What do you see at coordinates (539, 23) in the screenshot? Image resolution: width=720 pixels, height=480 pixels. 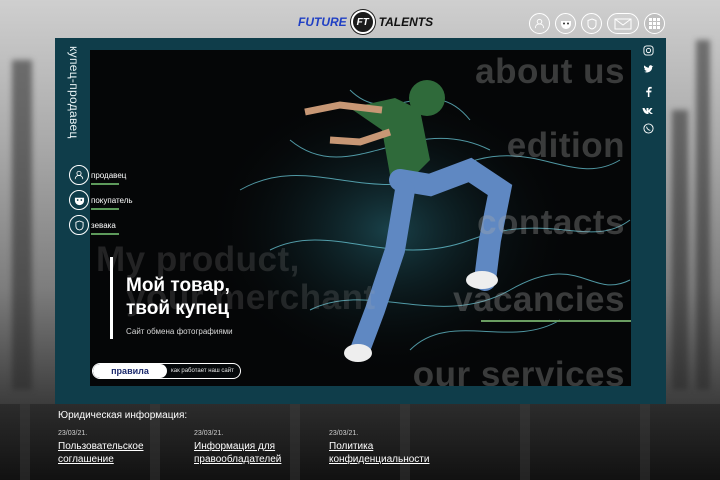 I see `user-icon` at bounding box center [539, 23].